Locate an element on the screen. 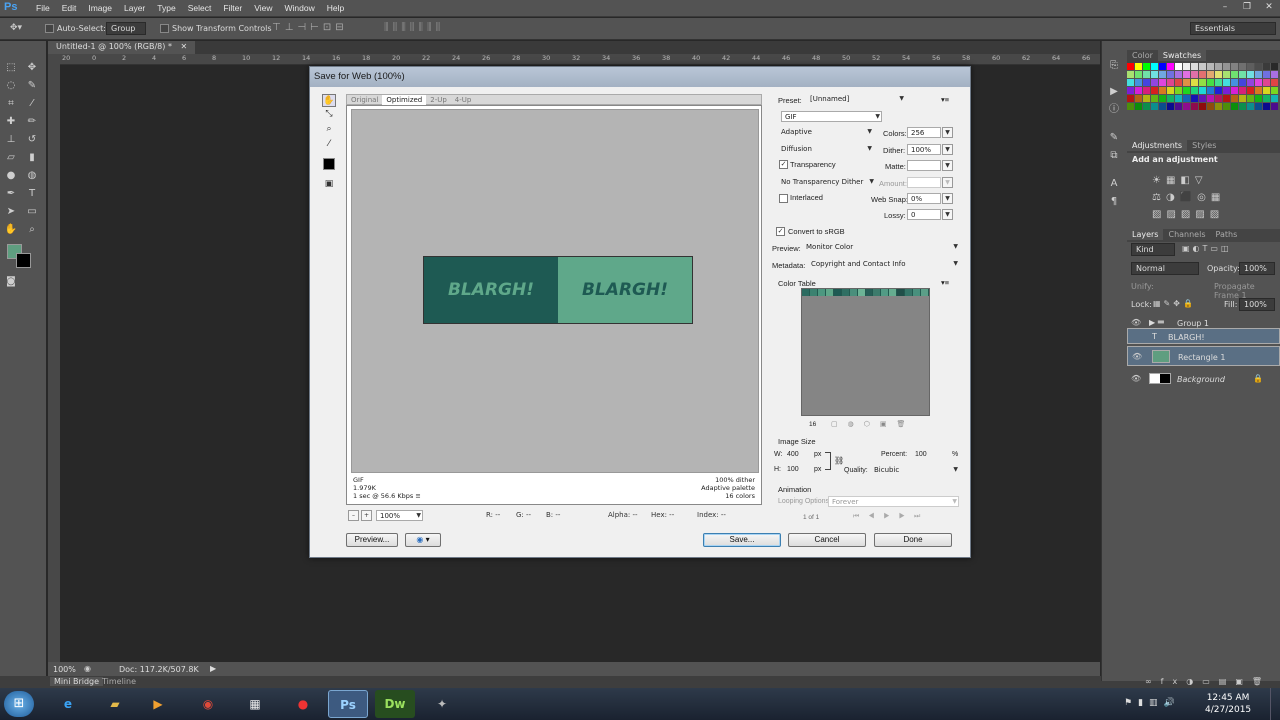  tab-original: Original is located at coordinates (364, 100).